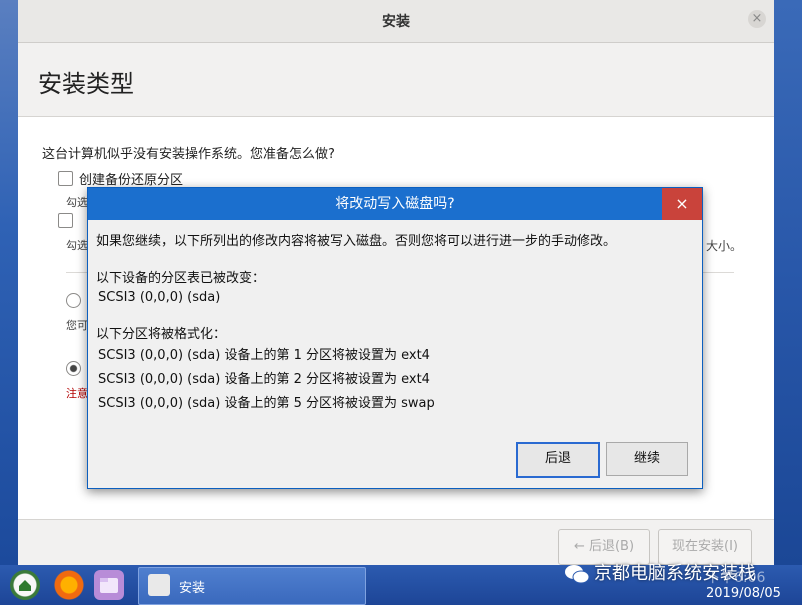 The height and width of the screenshot is (605, 802). Describe the element at coordinates (161, 334) in the screenshot. I see `format-header: 以下分区将被格式化：` at that location.